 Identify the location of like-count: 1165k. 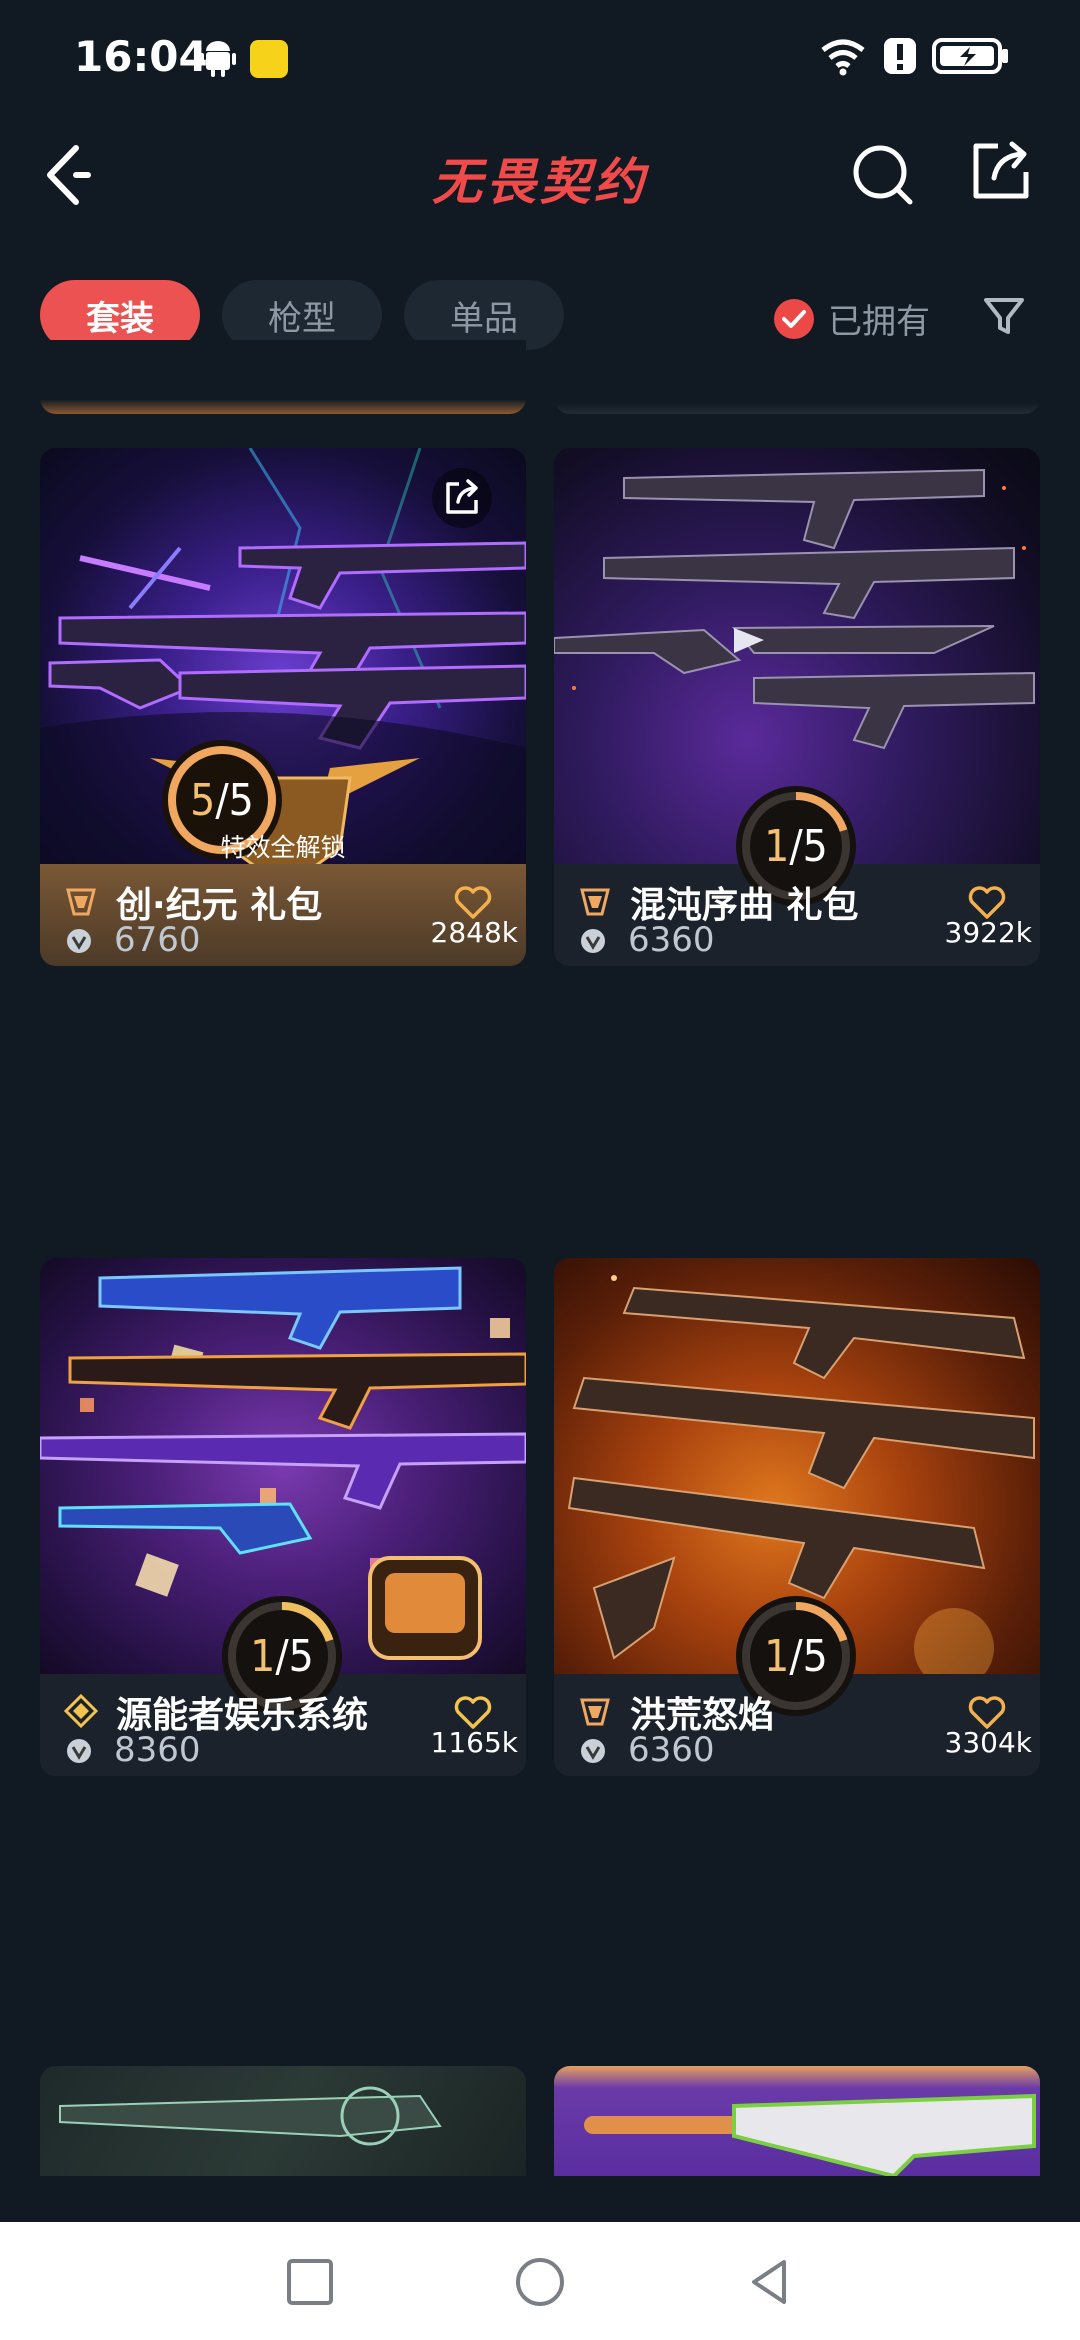
(474, 1742).